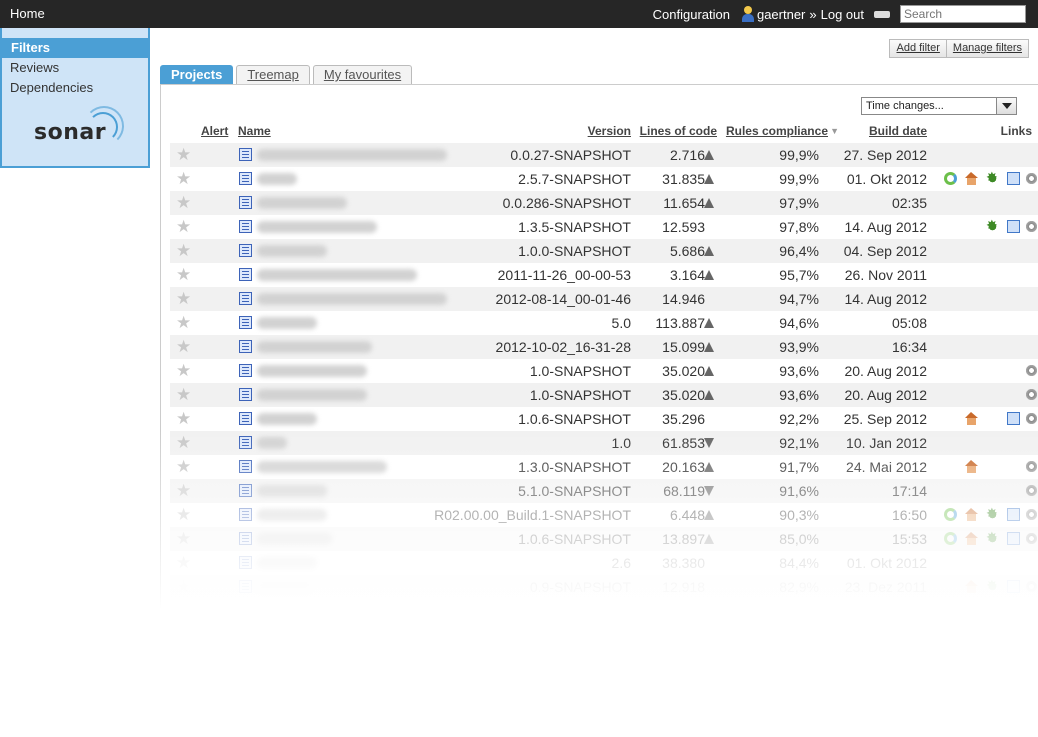 Image resolution: width=1038 pixels, height=737 pixels. What do you see at coordinates (75, 48) in the screenshot?
I see `sidebar-item-filters: Filters` at bounding box center [75, 48].